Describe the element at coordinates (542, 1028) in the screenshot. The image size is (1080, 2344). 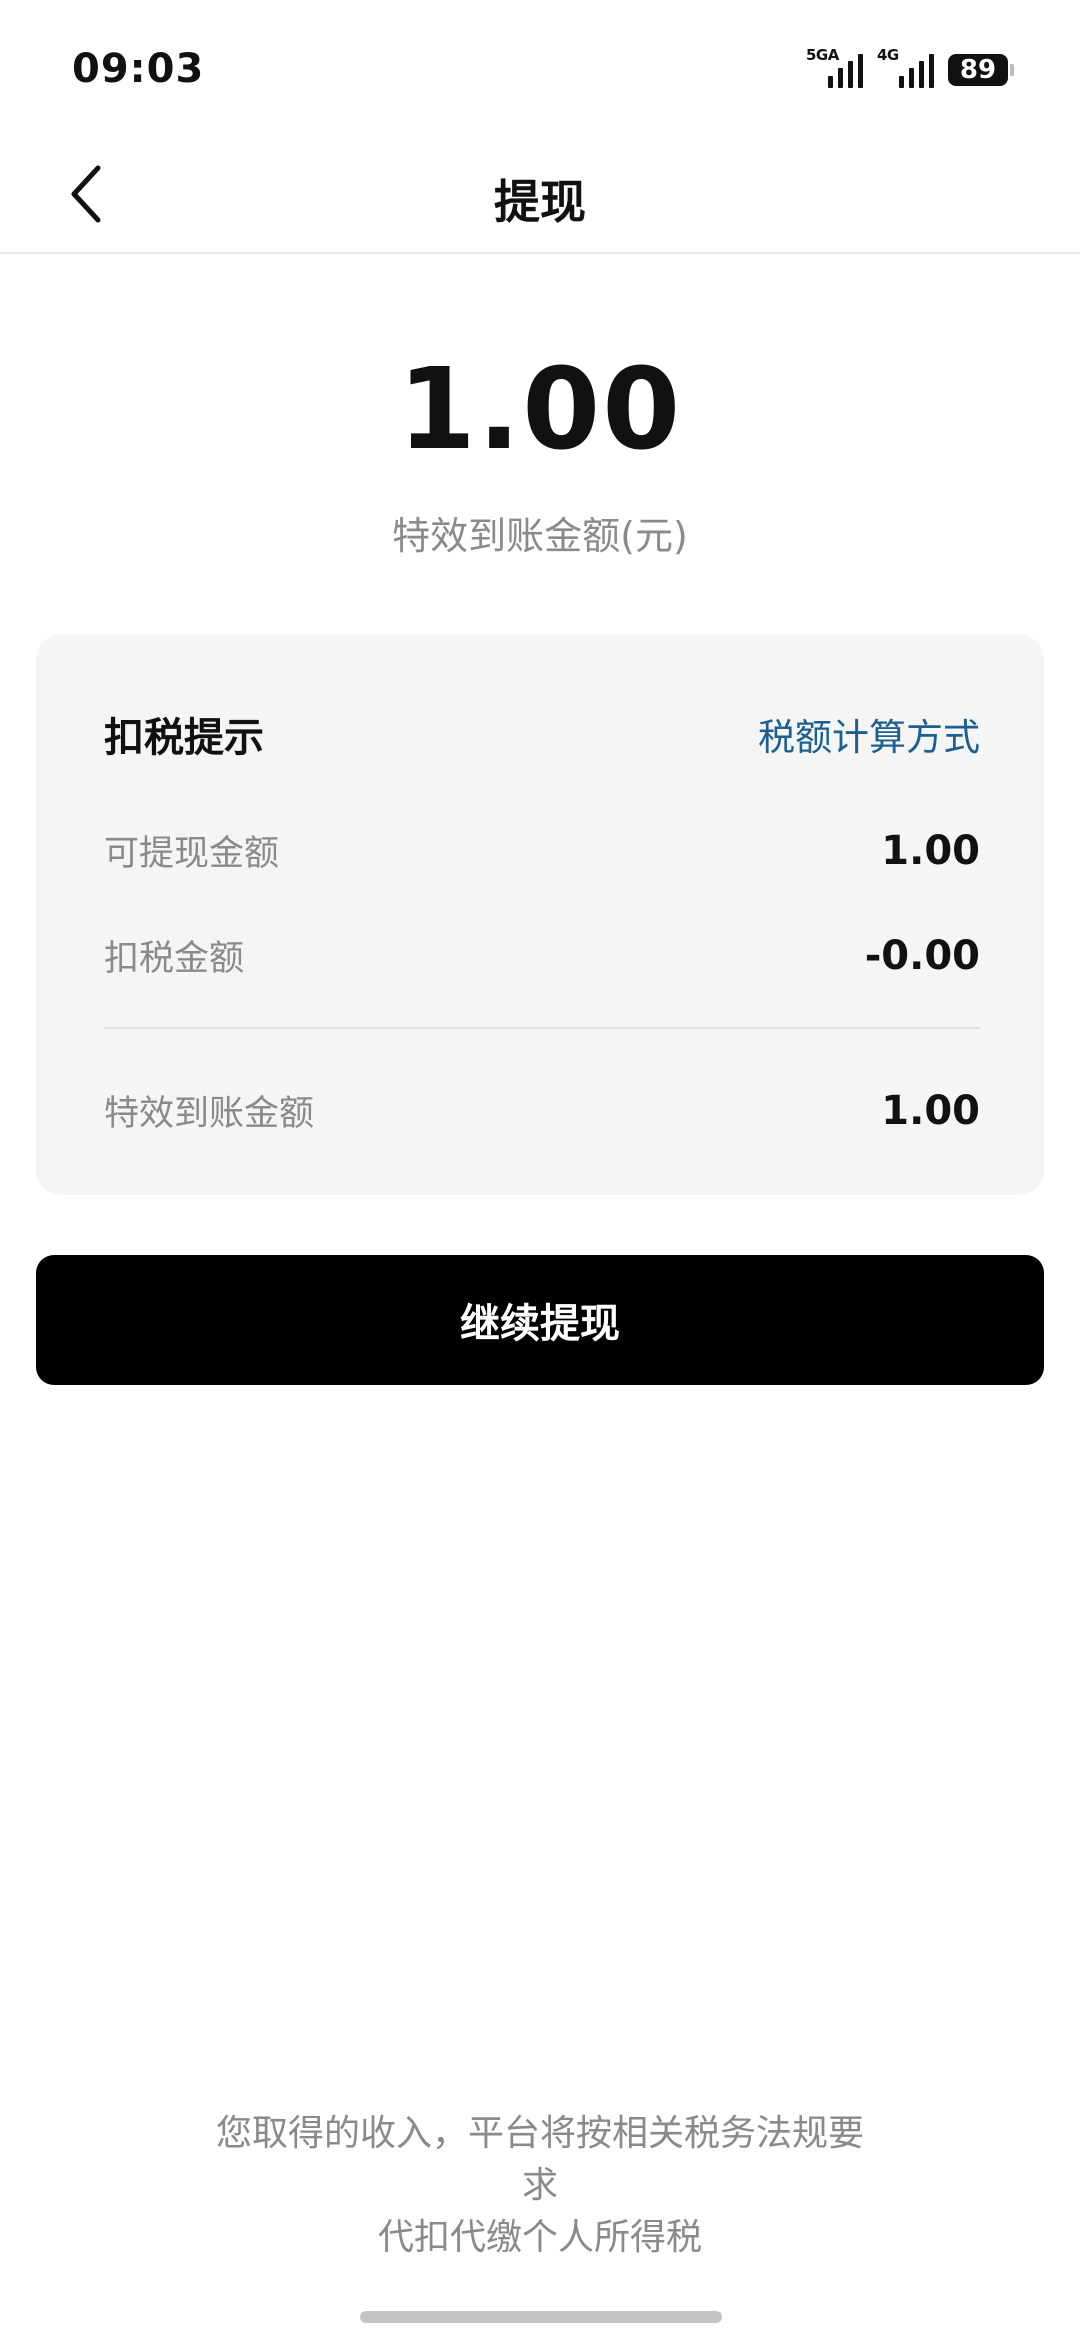
I see `divider` at that location.